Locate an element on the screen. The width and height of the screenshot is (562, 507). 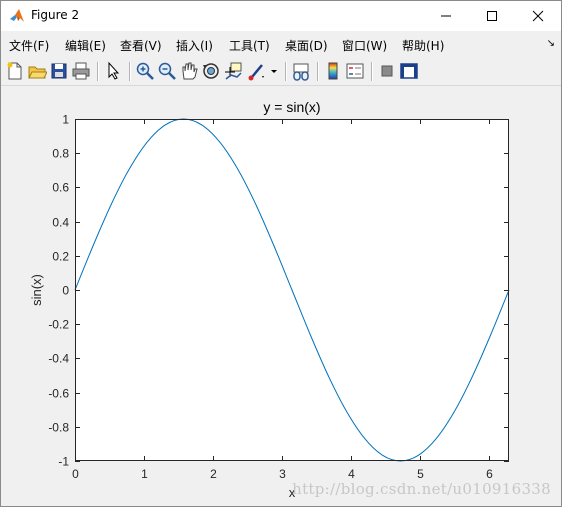
y-tick-label: 0.8 is located at coordinates (60, 154).